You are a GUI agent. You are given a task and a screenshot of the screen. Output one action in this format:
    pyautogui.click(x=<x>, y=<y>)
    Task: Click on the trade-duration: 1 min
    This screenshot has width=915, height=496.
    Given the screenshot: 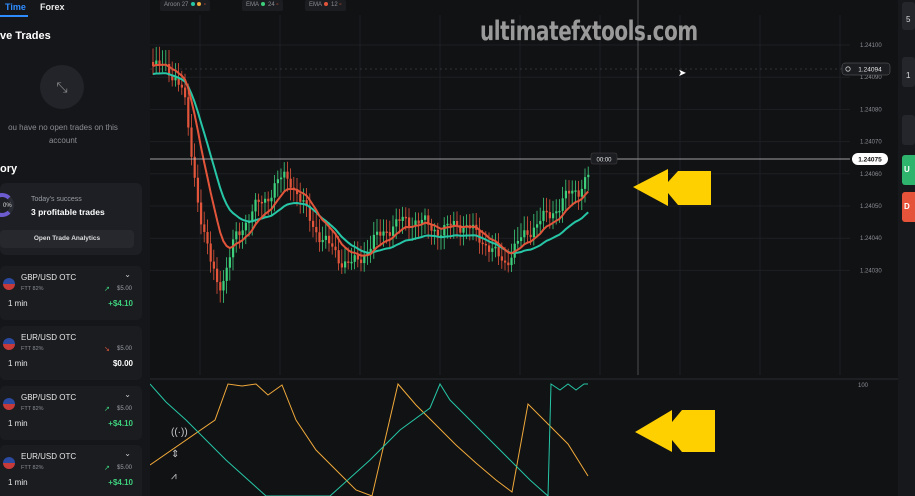 What is the action you would take?
    pyautogui.click(x=18, y=303)
    